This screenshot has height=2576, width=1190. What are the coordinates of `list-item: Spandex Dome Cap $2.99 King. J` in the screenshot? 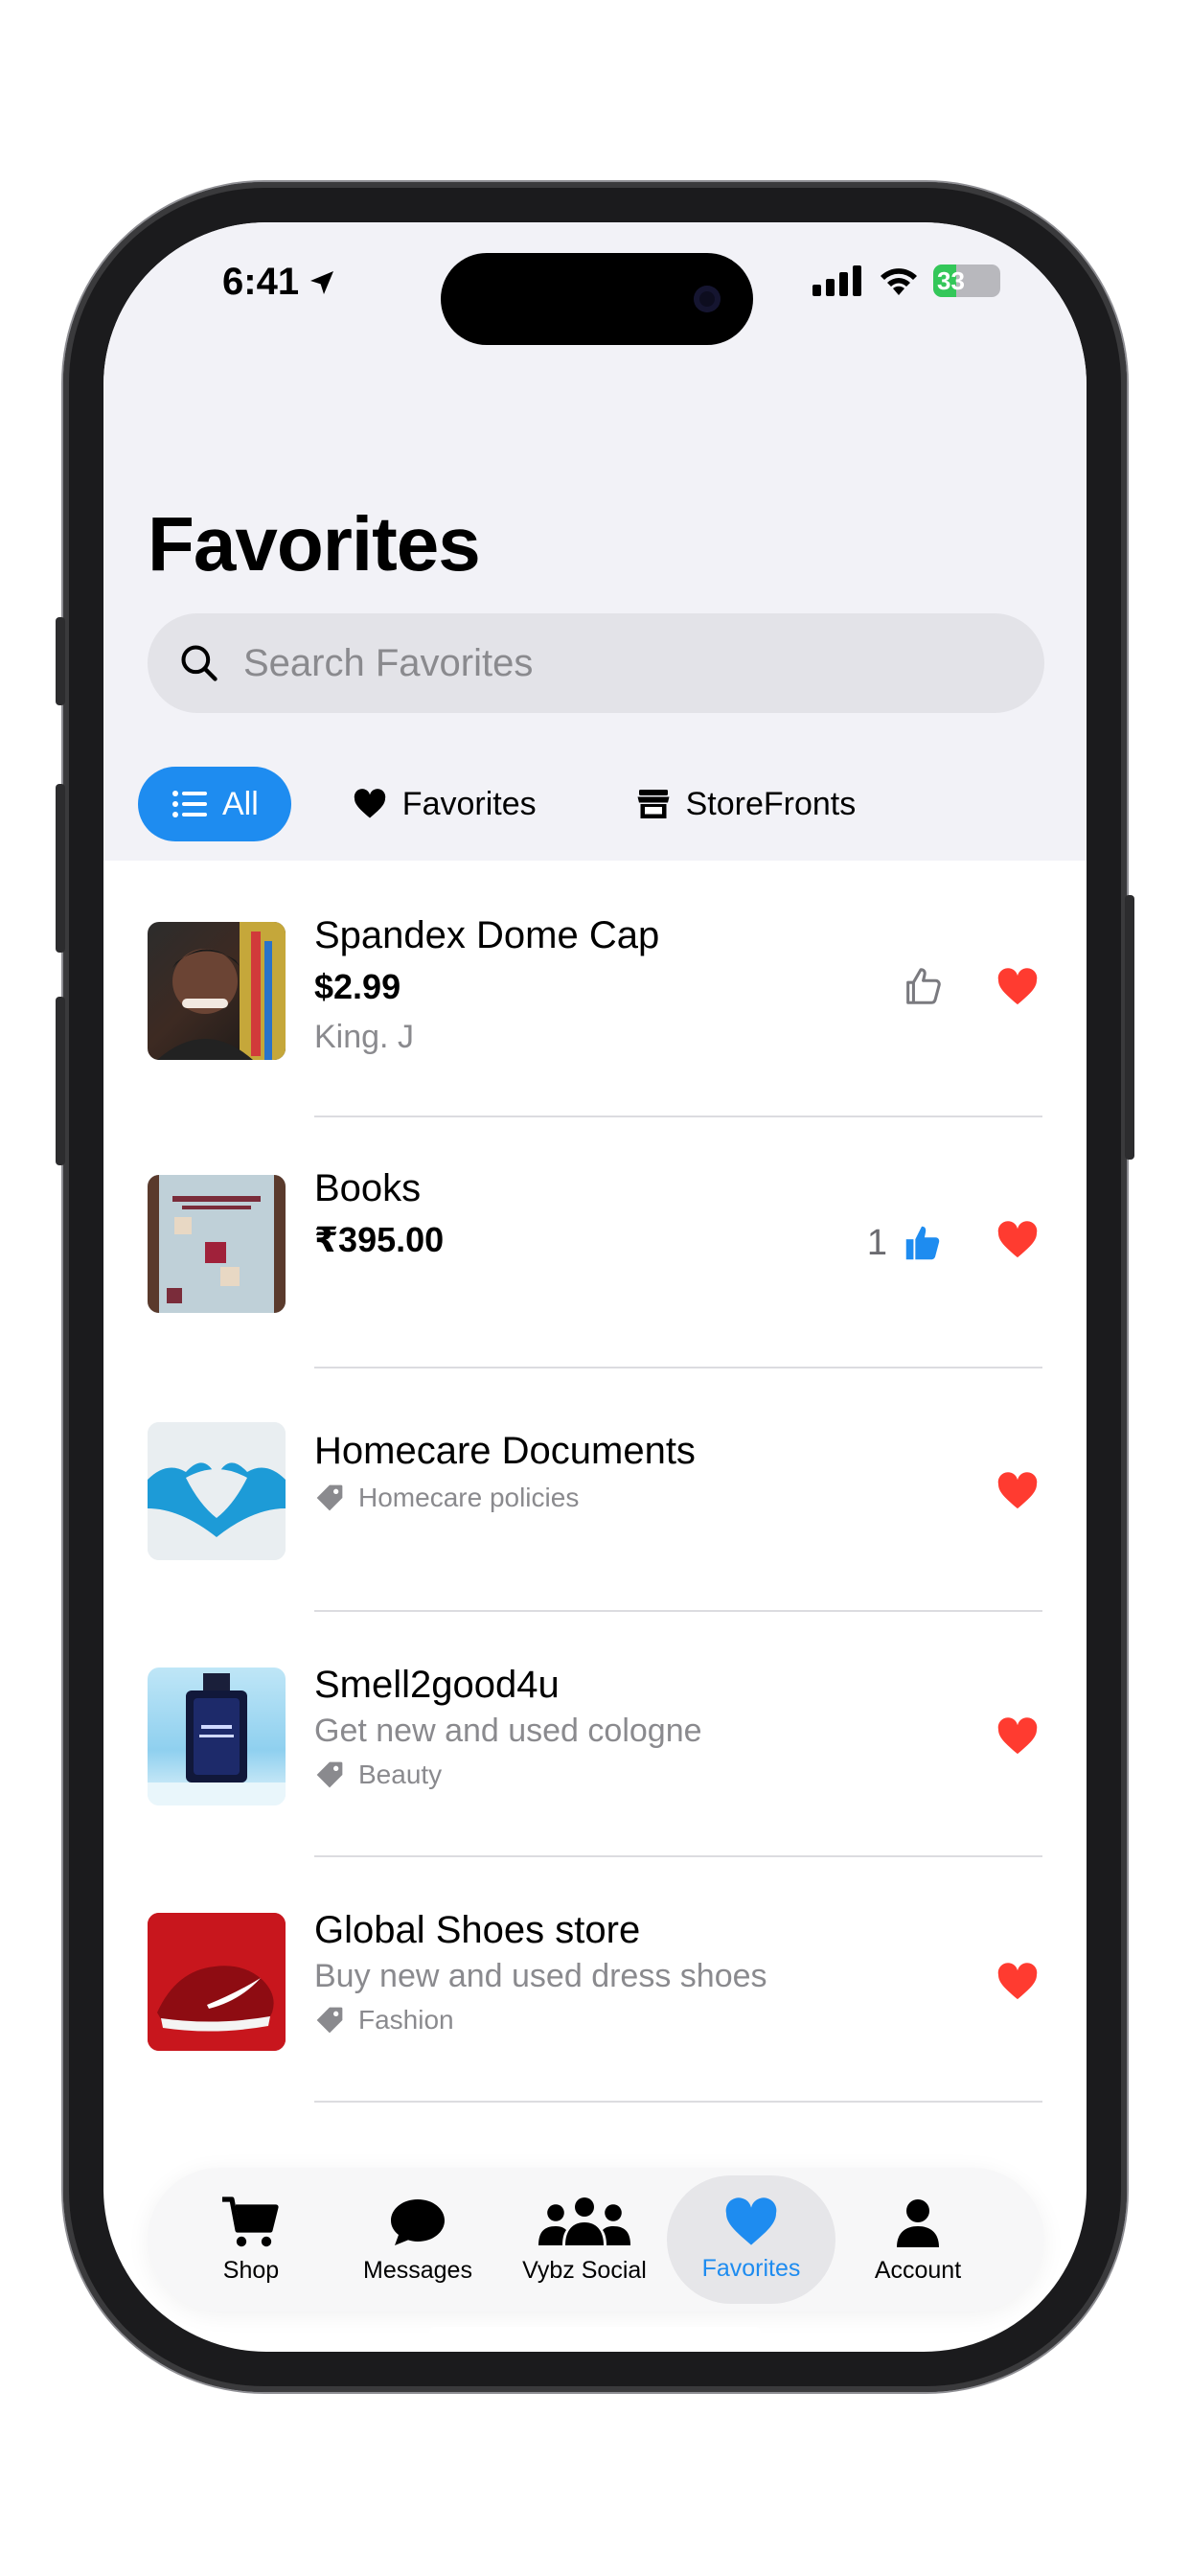 It's located at (595, 989).